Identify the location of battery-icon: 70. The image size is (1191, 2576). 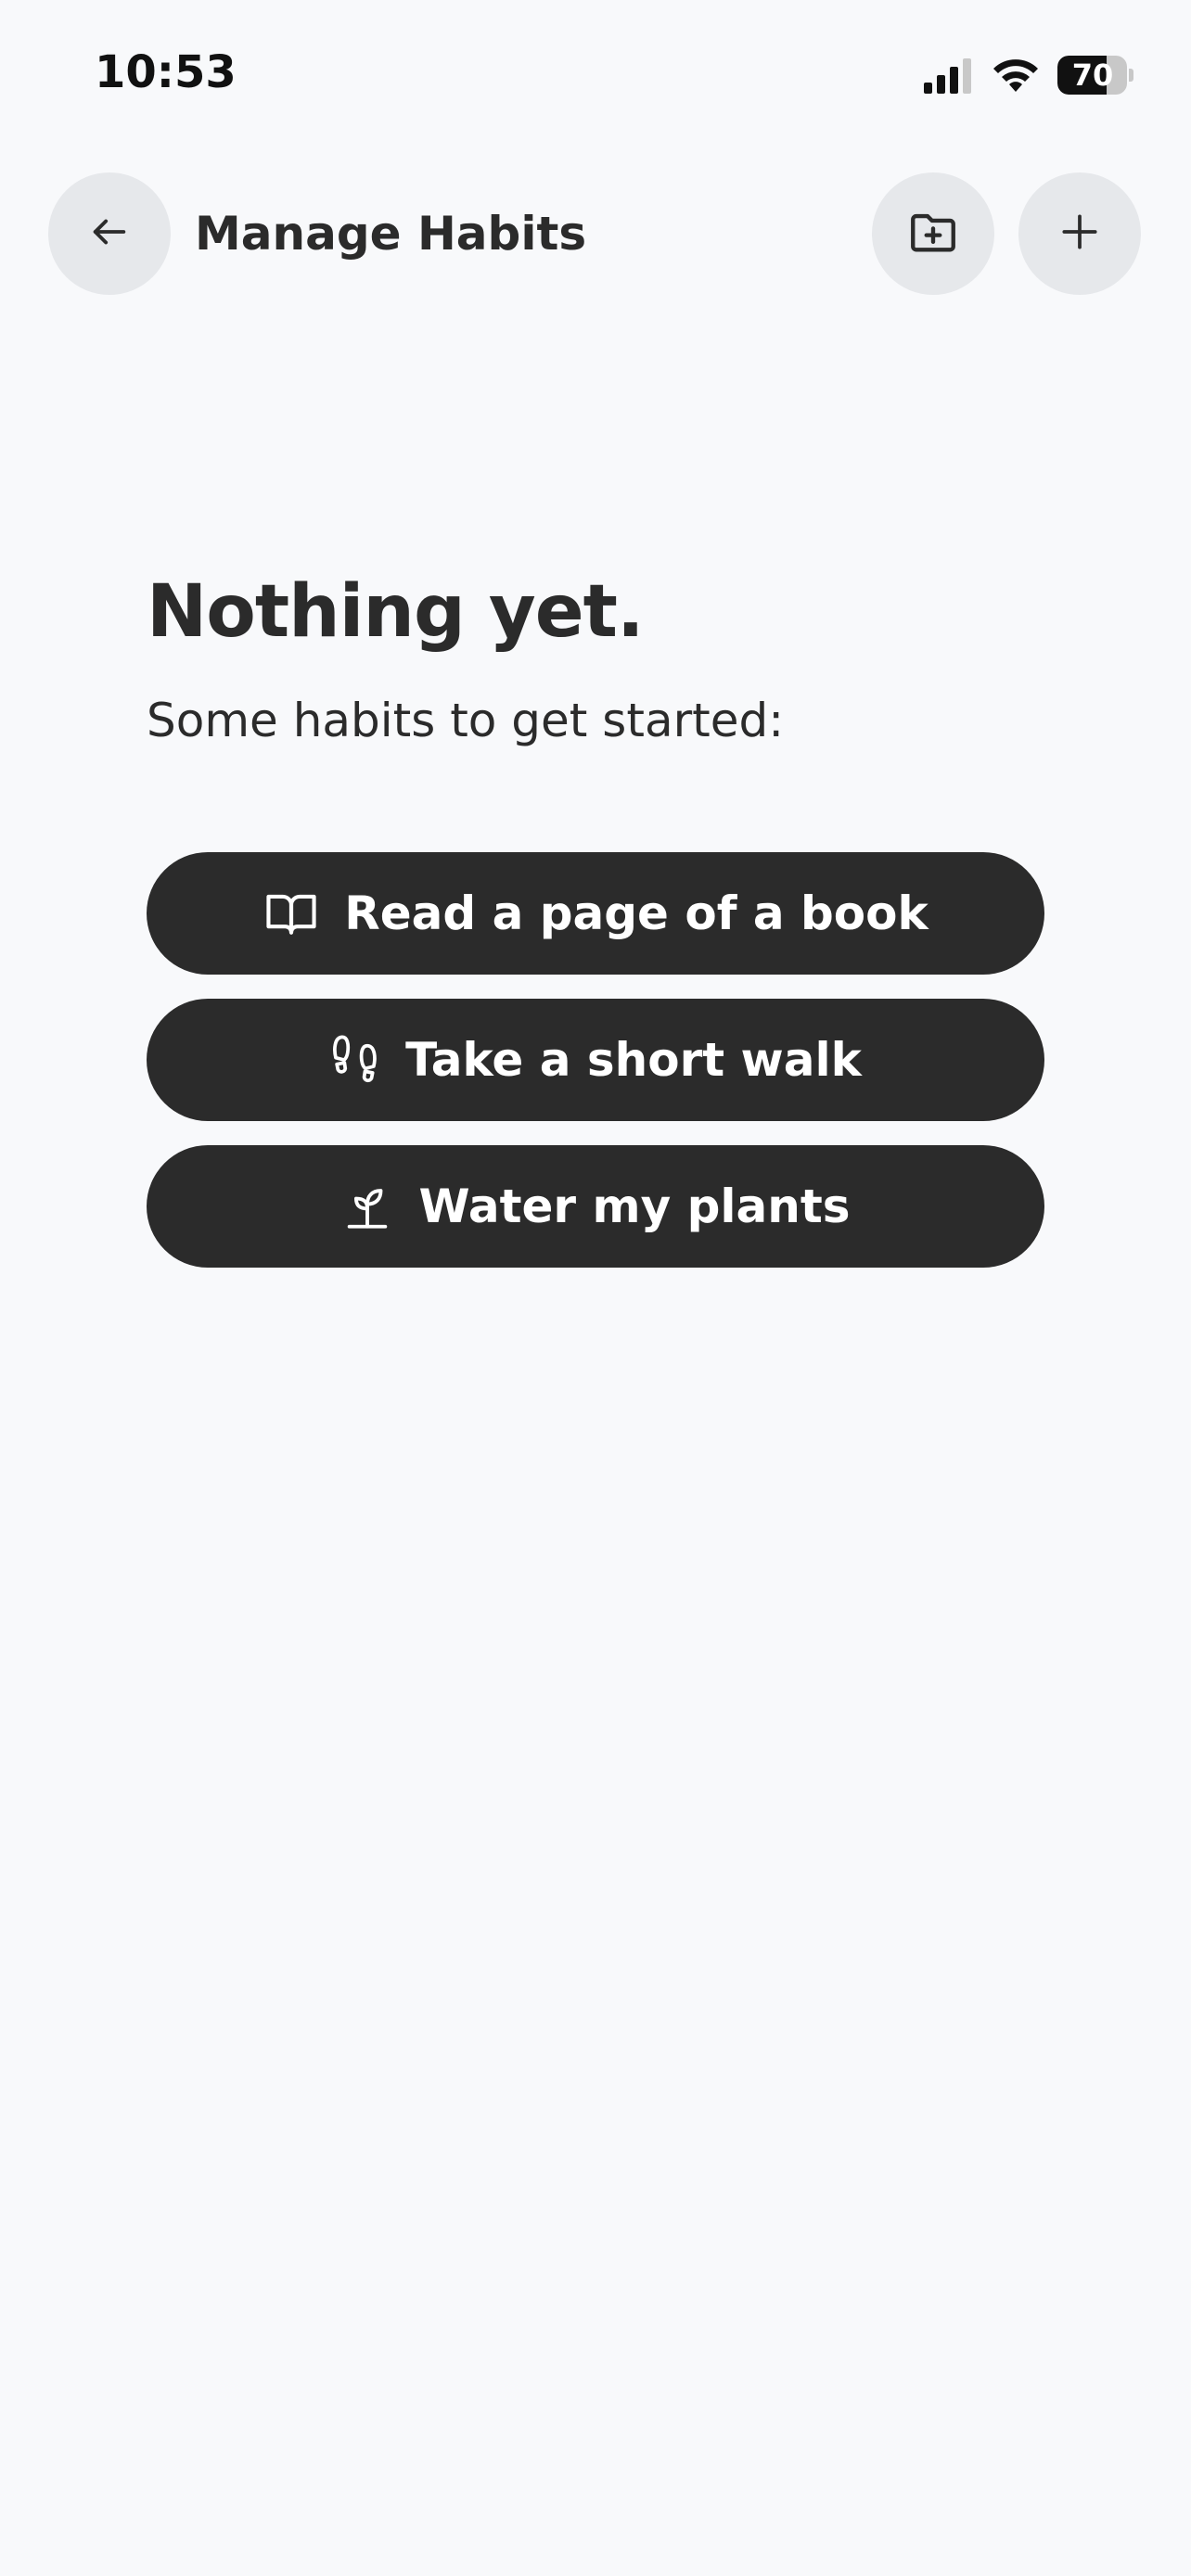
(1095, 75).